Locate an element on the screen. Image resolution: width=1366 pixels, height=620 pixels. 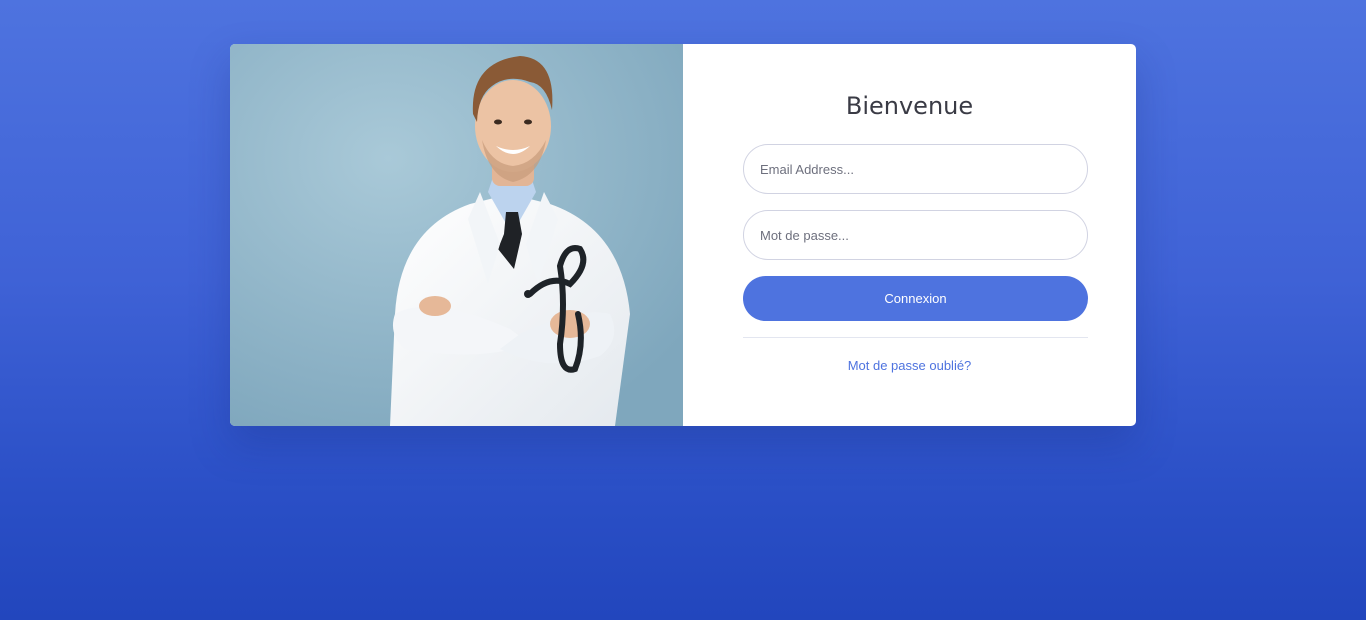
password-field is located at coordinates (915, 235).